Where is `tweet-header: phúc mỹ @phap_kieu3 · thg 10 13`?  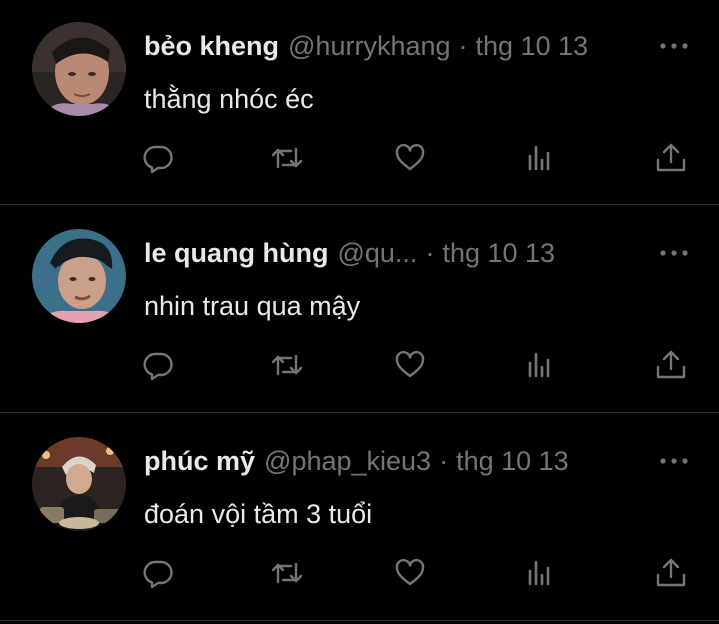 tweet-header: phúc mỹ @phap_kieu3 · thg 10 13 is located at coordinates (394, 461).